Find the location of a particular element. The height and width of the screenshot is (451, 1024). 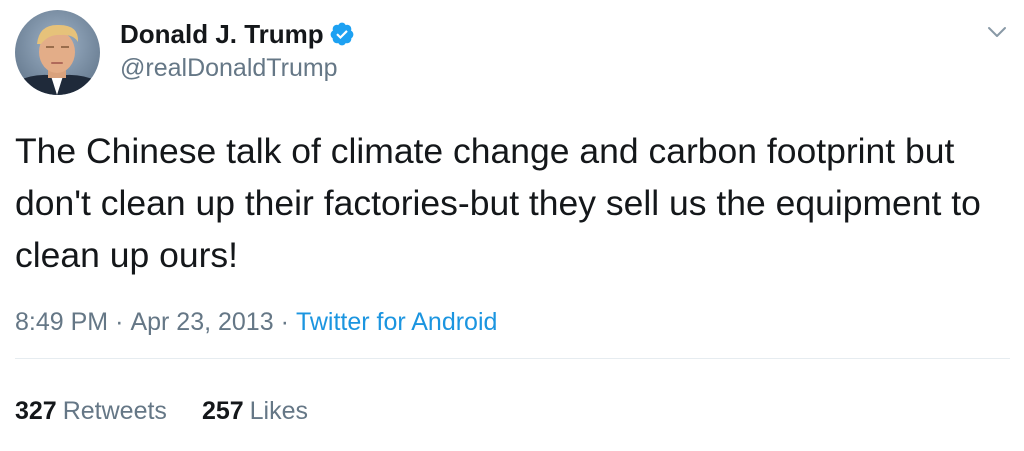

tweet-date: Apr 23, 2013 is located at coordinates (201, 322).